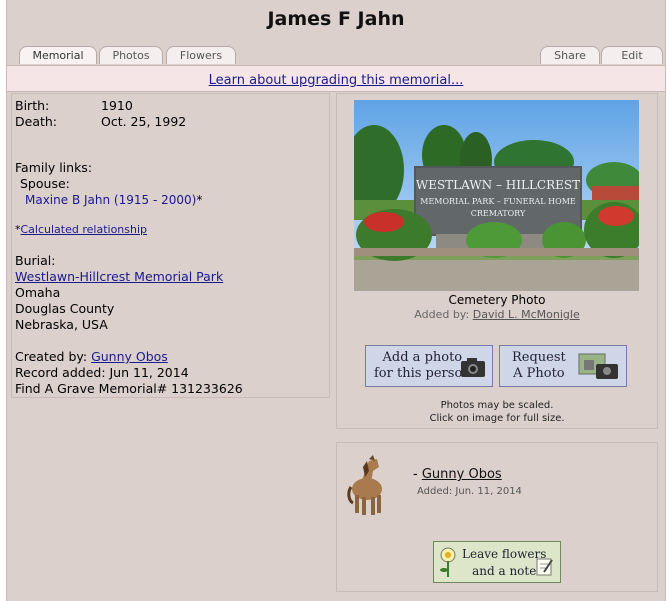 The width and height of the screenshot is (670, 601). Describe the element at coordinates (504, 563) in the screenshot. I see `leave-flowers-text: Leave flowers and a note` at that location.